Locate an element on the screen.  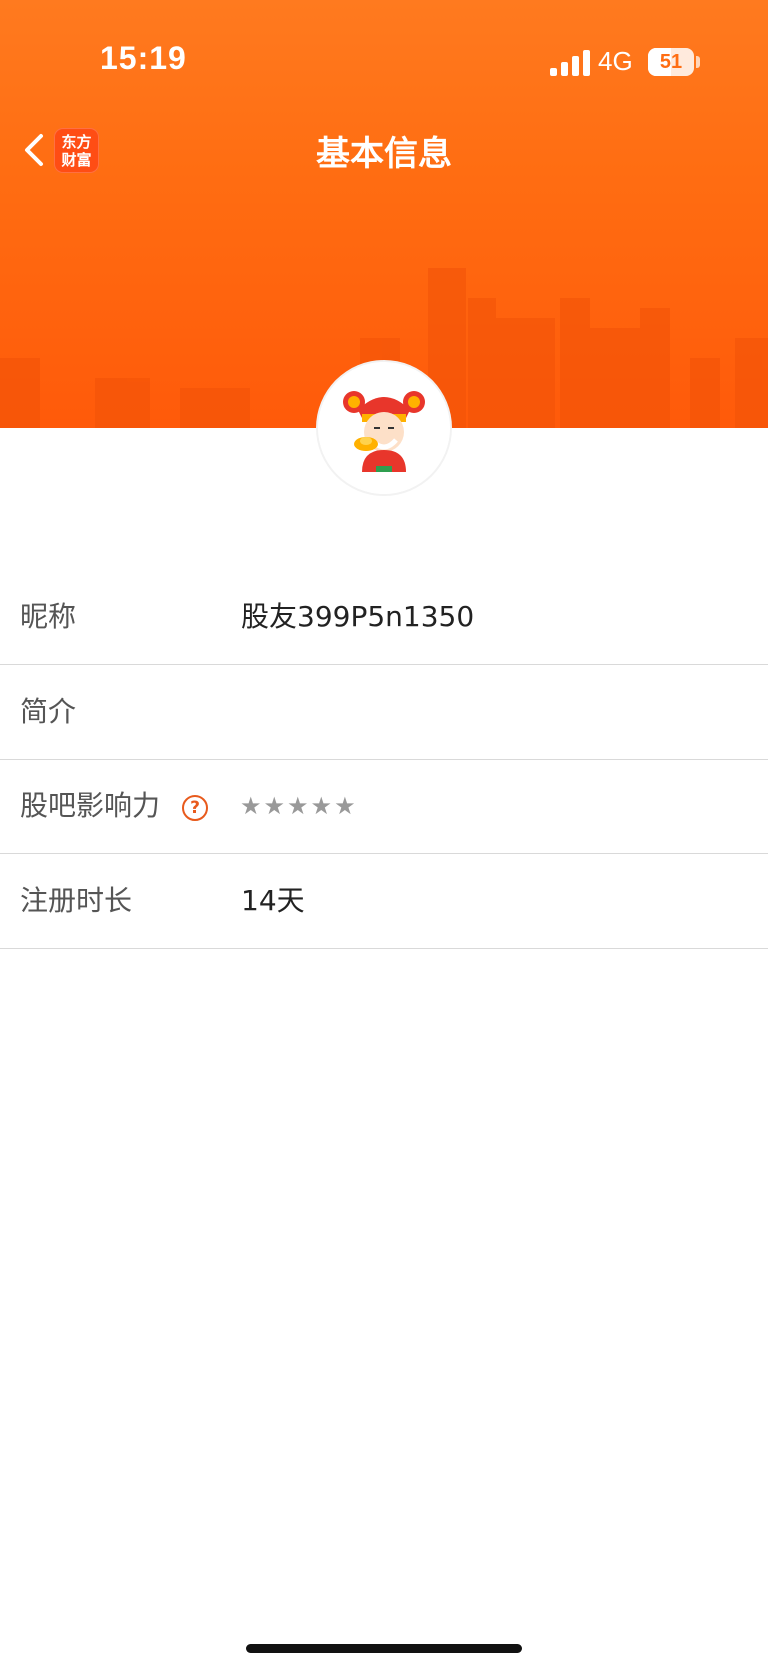
bio-label: 简介 is located at coordinates (48, 711).